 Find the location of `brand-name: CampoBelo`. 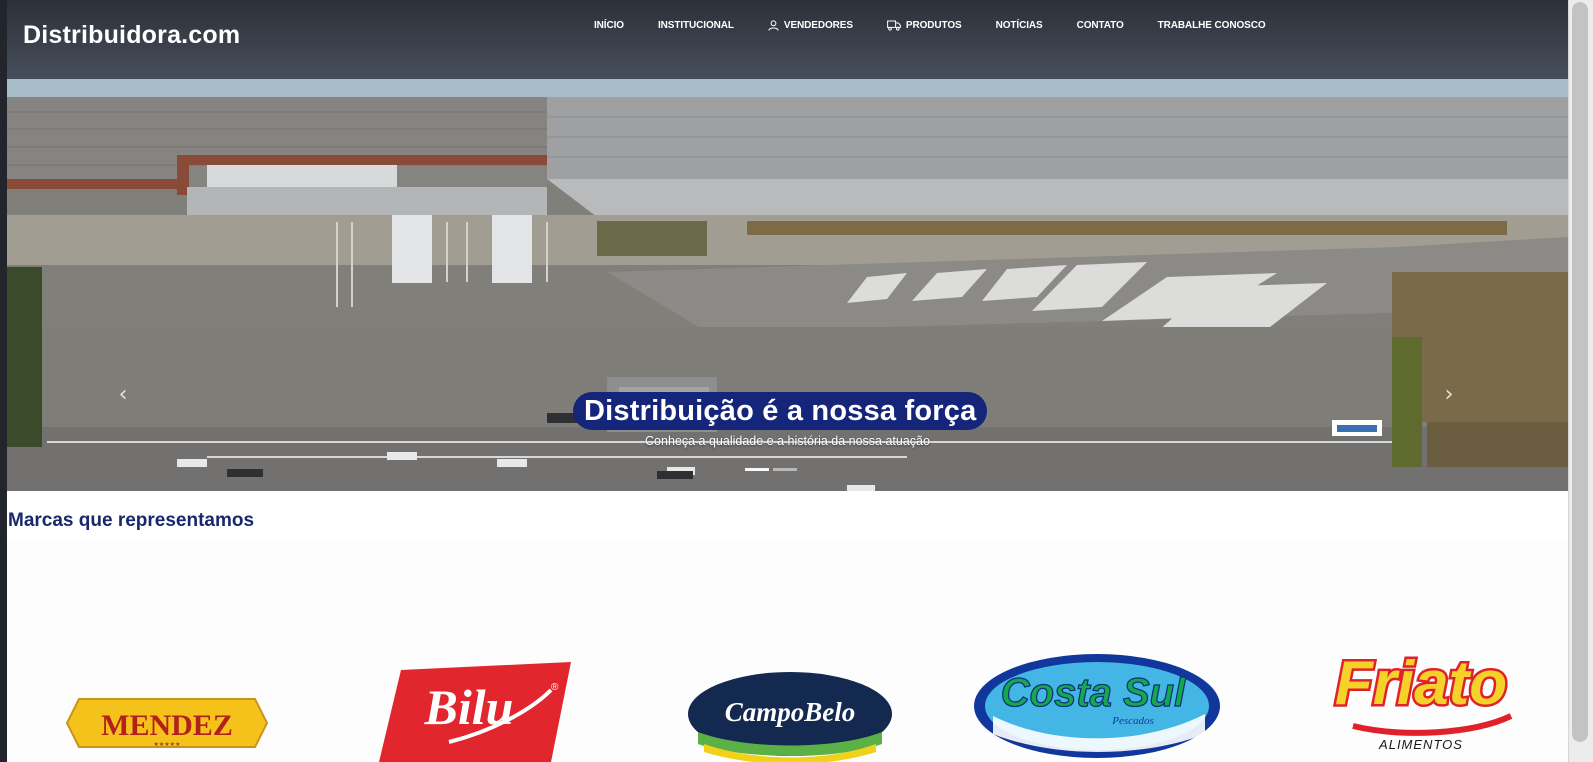

brand-name: CampoBelo is located at coordinates (790, 712).